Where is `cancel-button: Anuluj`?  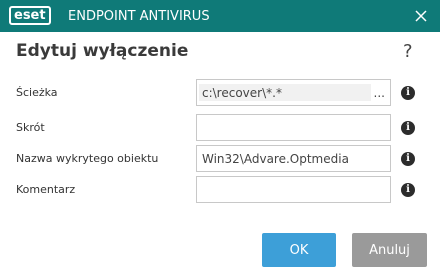 cancel-button: Anuluj is located at coordinates (389, 250).